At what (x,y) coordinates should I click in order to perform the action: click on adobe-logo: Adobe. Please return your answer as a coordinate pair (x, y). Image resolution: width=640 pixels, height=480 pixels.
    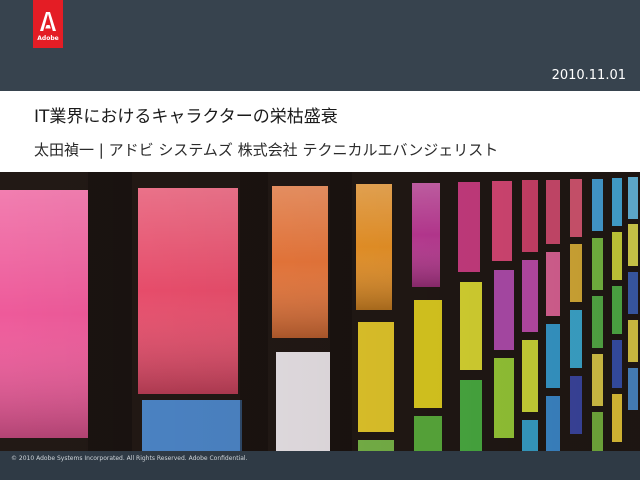
    Looking at the image, I should click on (48, 24).